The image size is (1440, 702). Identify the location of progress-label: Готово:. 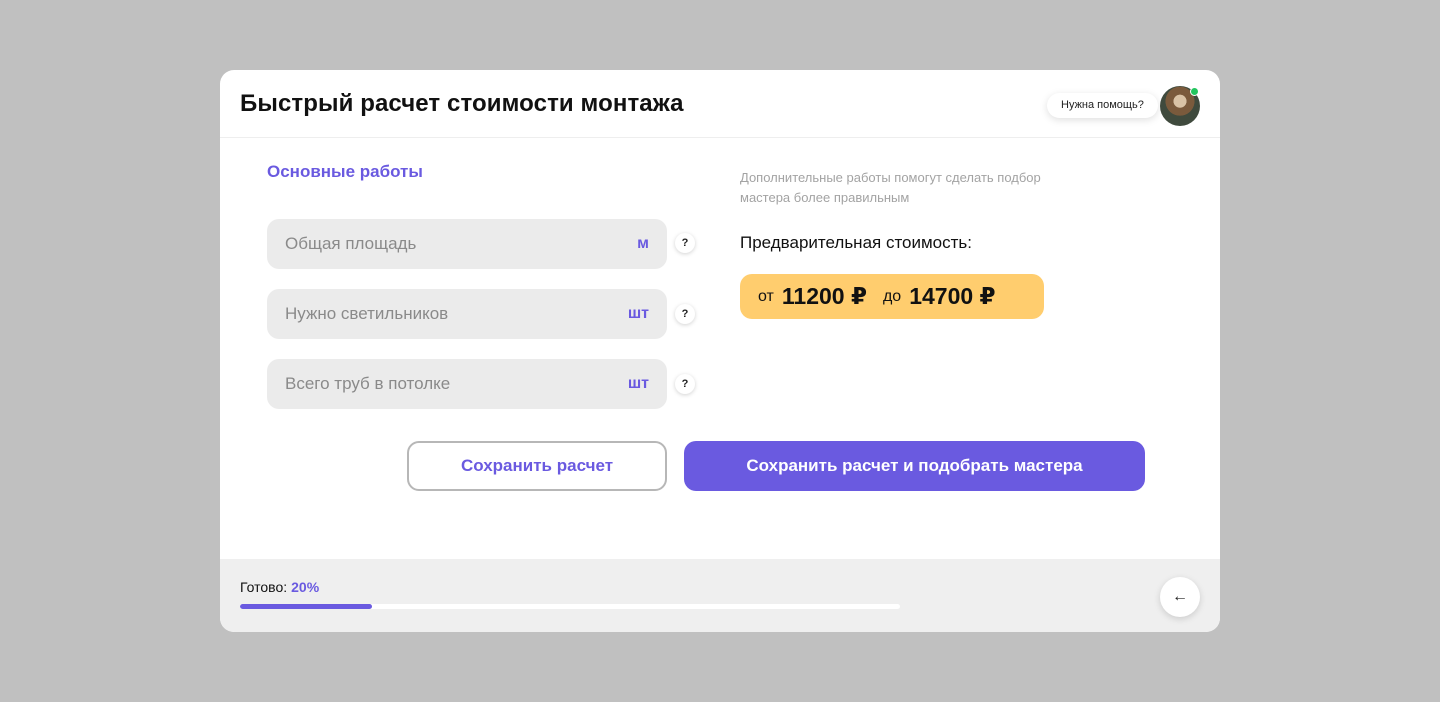
(264, 587).